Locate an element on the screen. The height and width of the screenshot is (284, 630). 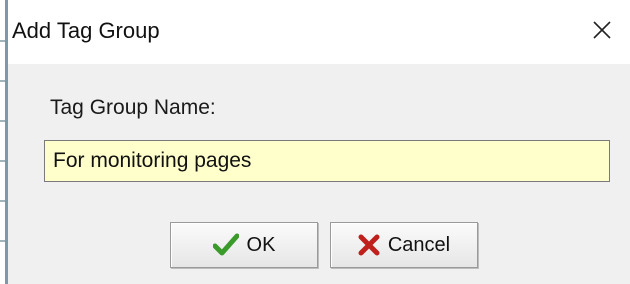
tag-group-name-input is located at coordinates (327, 161).